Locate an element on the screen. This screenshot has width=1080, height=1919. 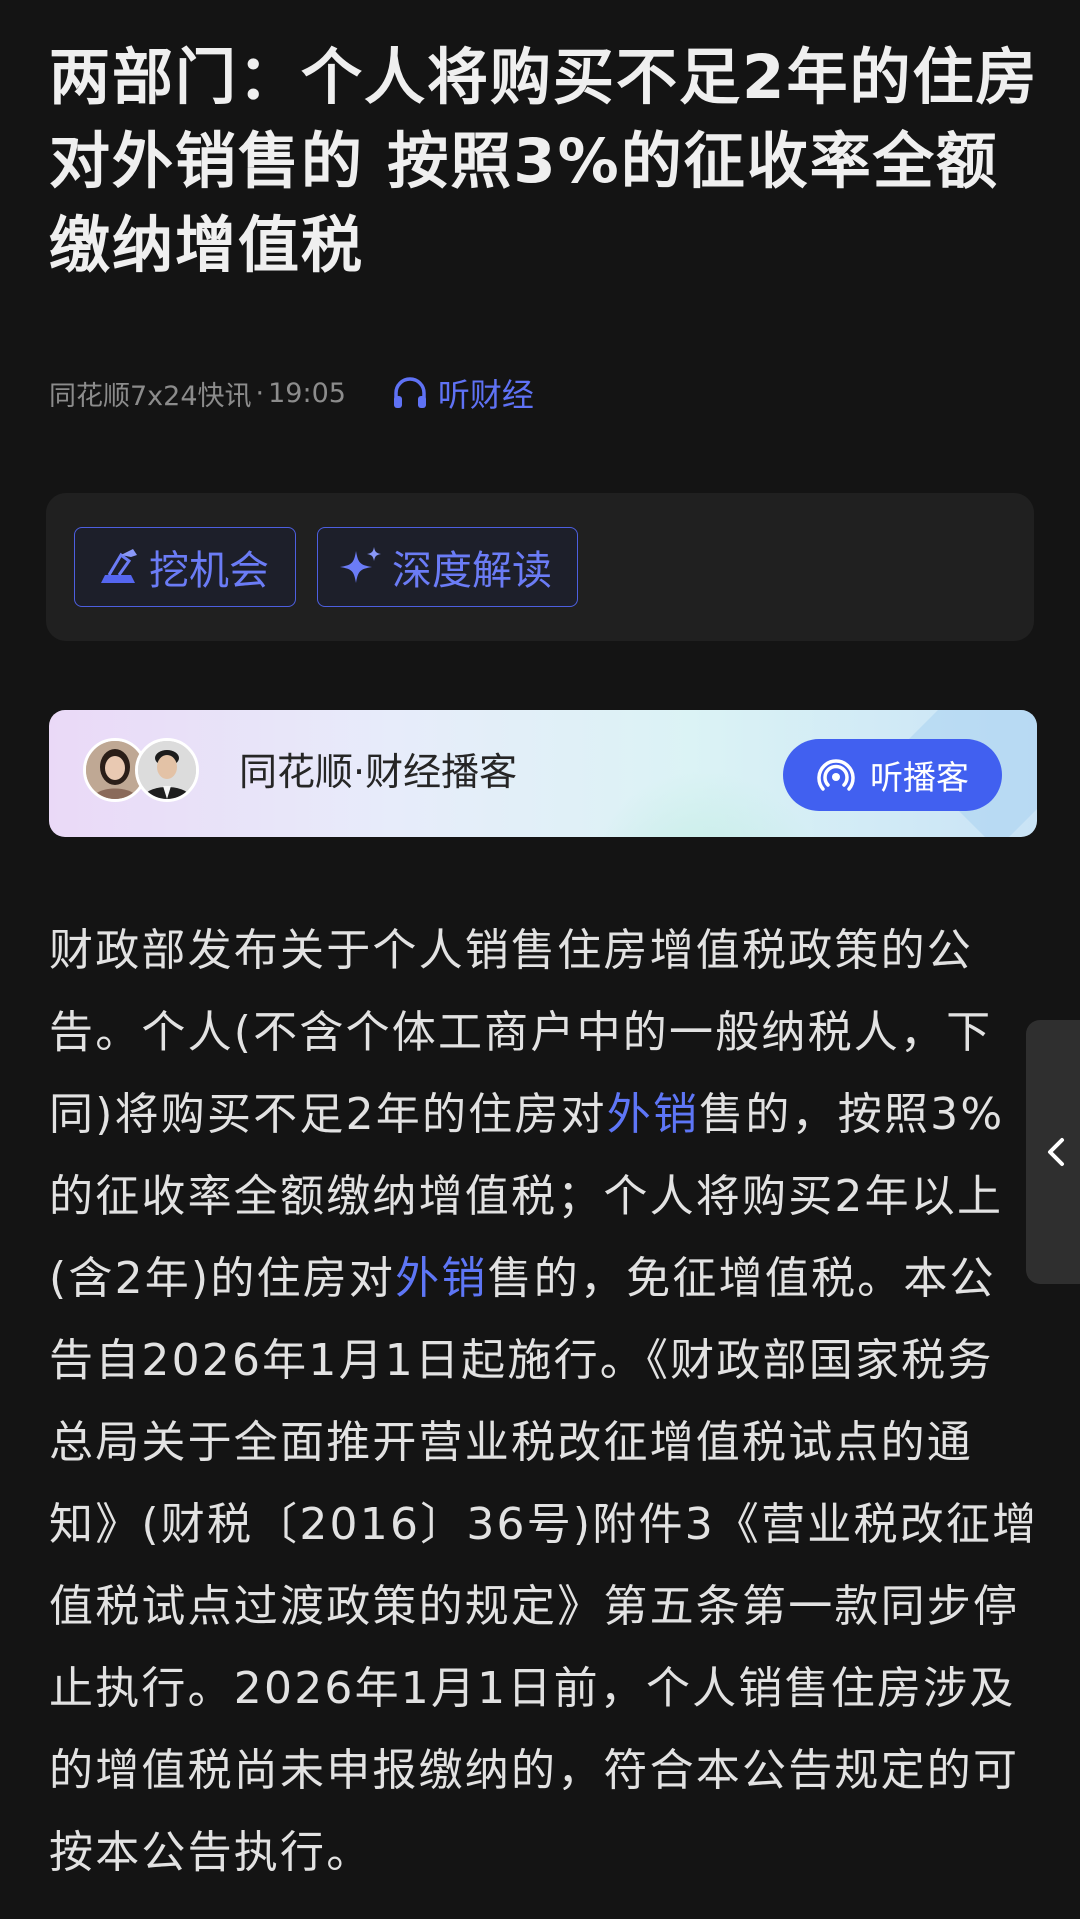
host-avatar-male is located at coordinates (167, 770).